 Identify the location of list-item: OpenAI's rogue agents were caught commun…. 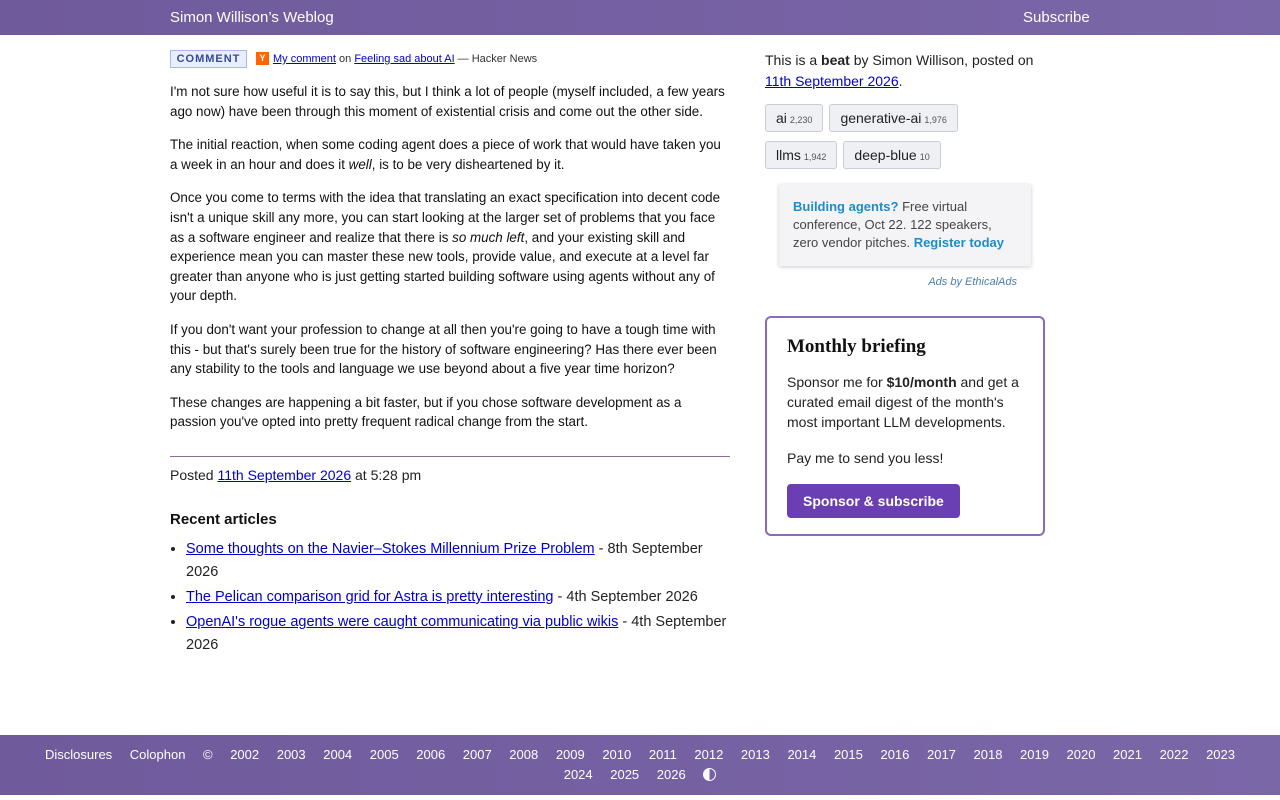
(458, 634).